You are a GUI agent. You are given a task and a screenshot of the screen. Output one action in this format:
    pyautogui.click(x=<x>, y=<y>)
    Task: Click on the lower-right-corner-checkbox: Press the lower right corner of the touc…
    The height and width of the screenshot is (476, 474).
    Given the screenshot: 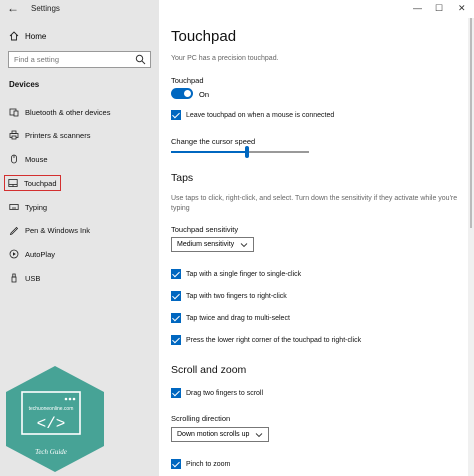 What is the action you would take?
    pyautogui.click(x=266, y=340)
    